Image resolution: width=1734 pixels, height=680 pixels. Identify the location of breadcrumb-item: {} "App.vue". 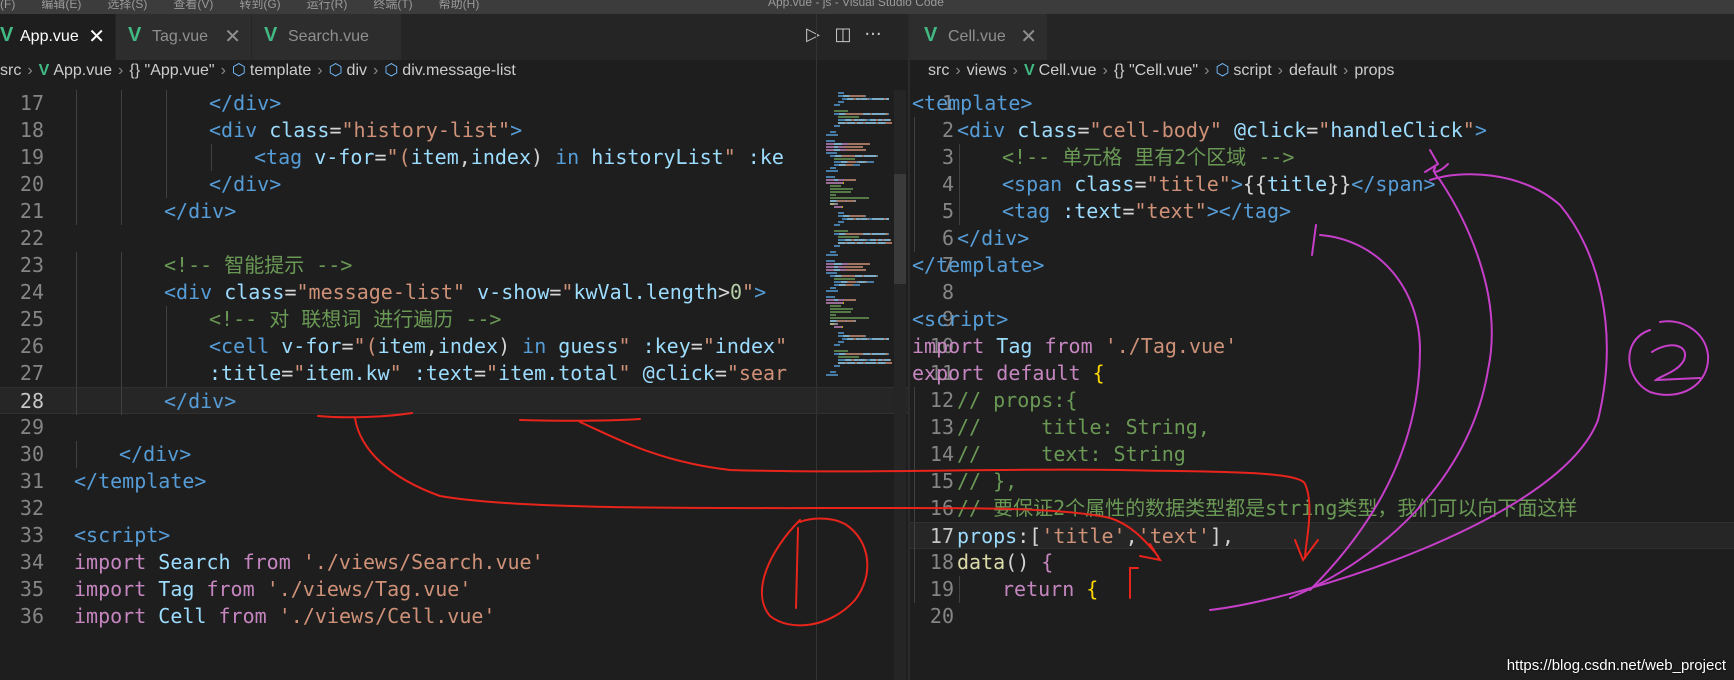
(171, 70).